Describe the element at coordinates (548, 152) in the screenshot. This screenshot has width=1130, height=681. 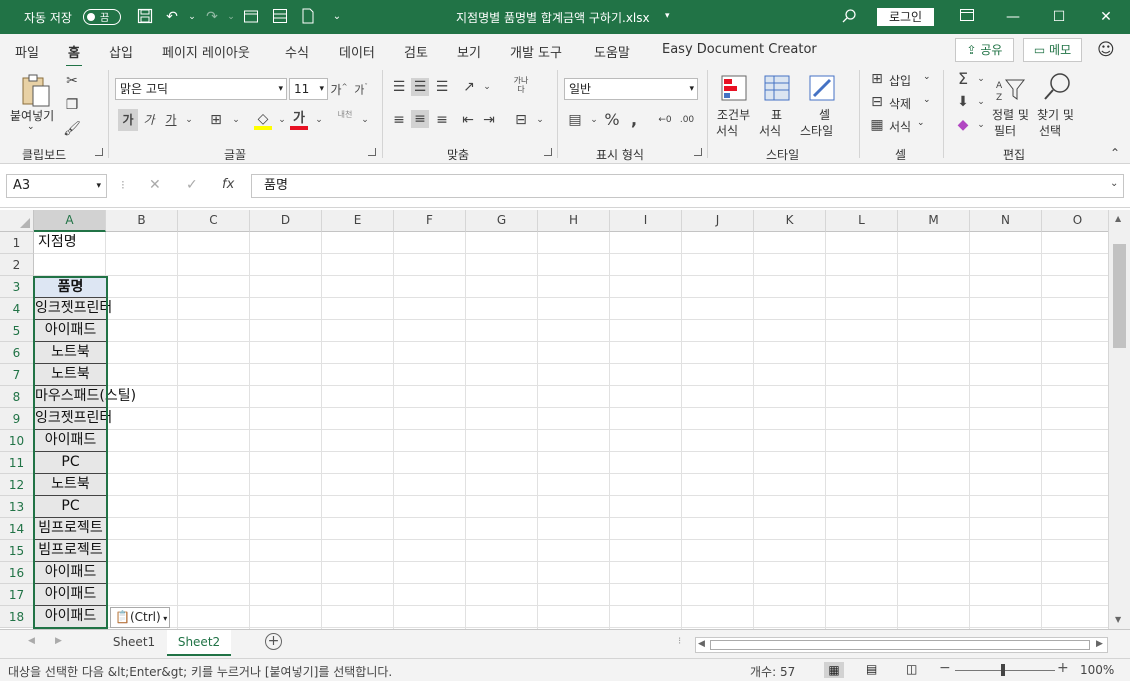
I see `alignment-launcher-icon` at that location.